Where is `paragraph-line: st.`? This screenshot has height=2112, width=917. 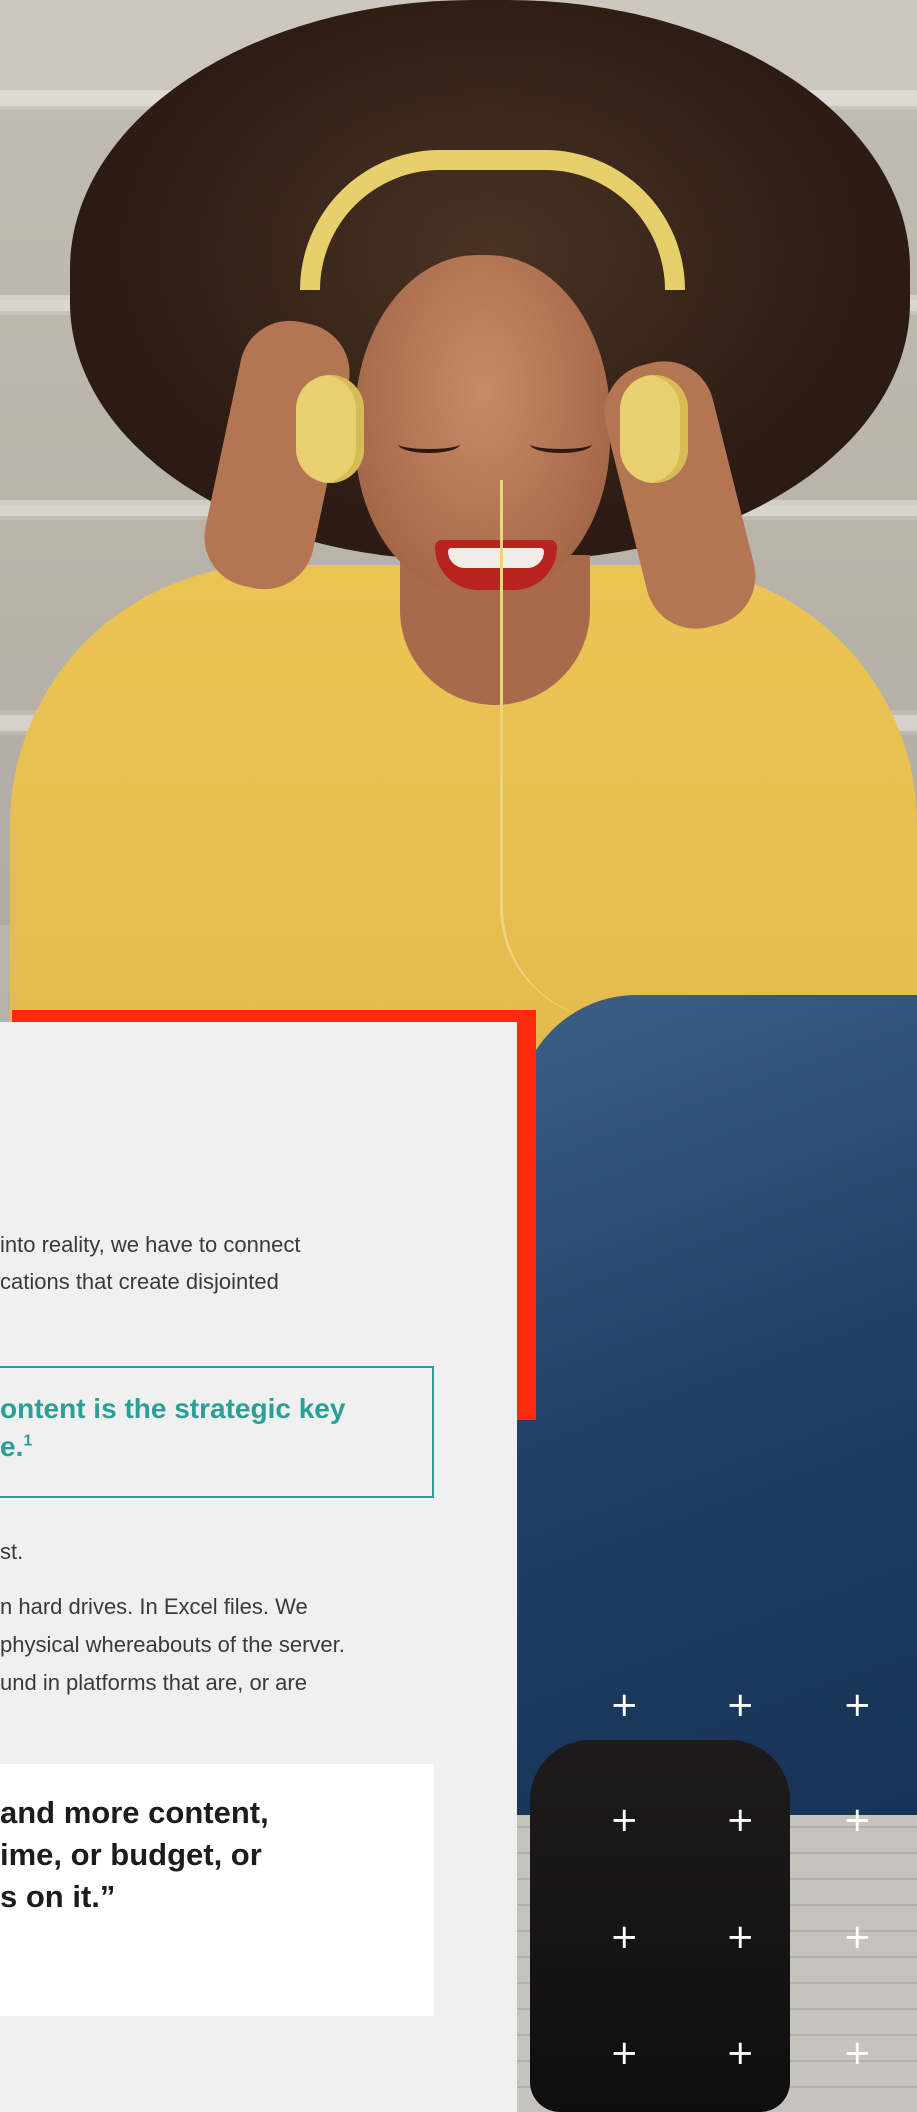 paragraph-line: st. is located at coordinates (12, 1551).